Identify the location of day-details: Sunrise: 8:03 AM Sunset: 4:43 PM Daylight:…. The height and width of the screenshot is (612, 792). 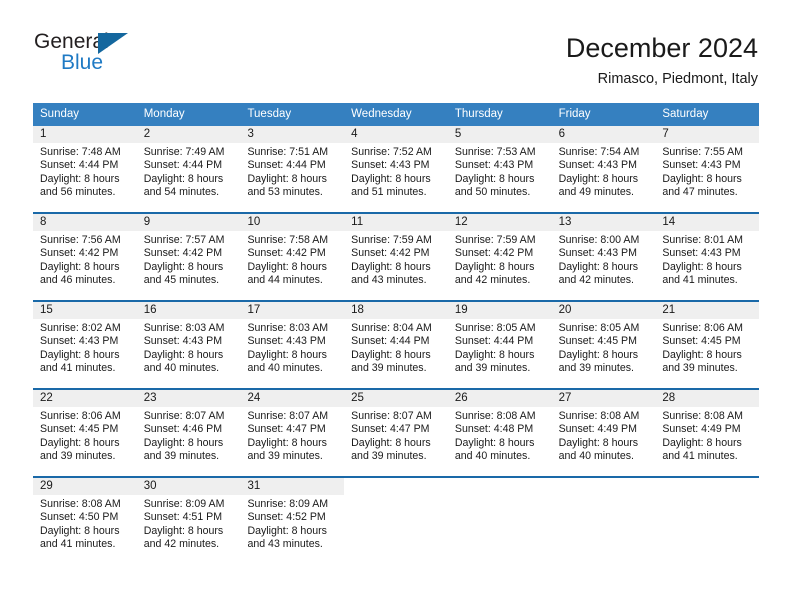
(189, 347).